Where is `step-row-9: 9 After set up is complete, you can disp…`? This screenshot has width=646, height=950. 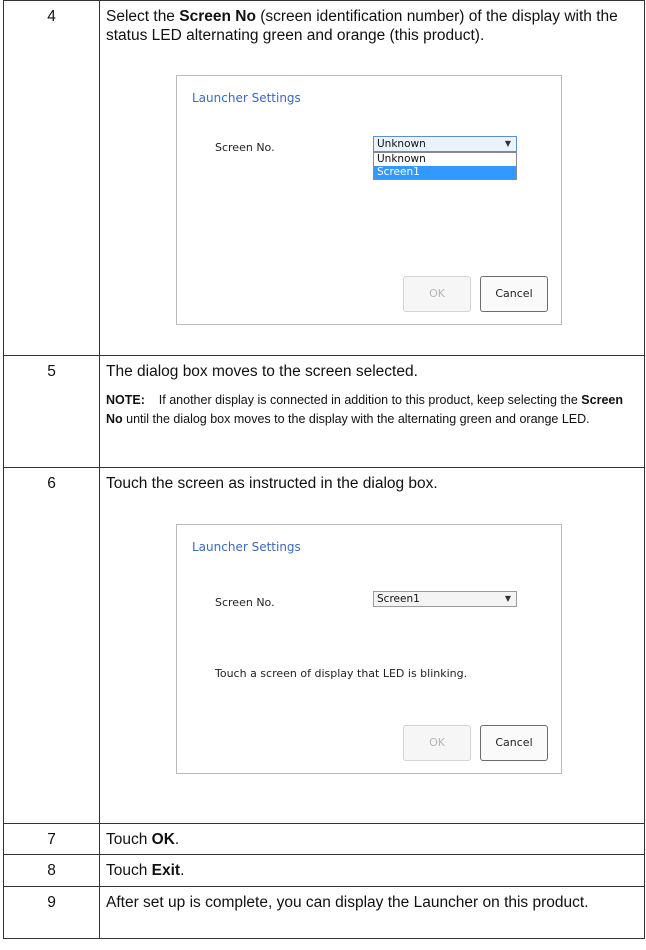 step-row-9: 9 After set up is complete, you can disp… is located at coordinates (324, 912).